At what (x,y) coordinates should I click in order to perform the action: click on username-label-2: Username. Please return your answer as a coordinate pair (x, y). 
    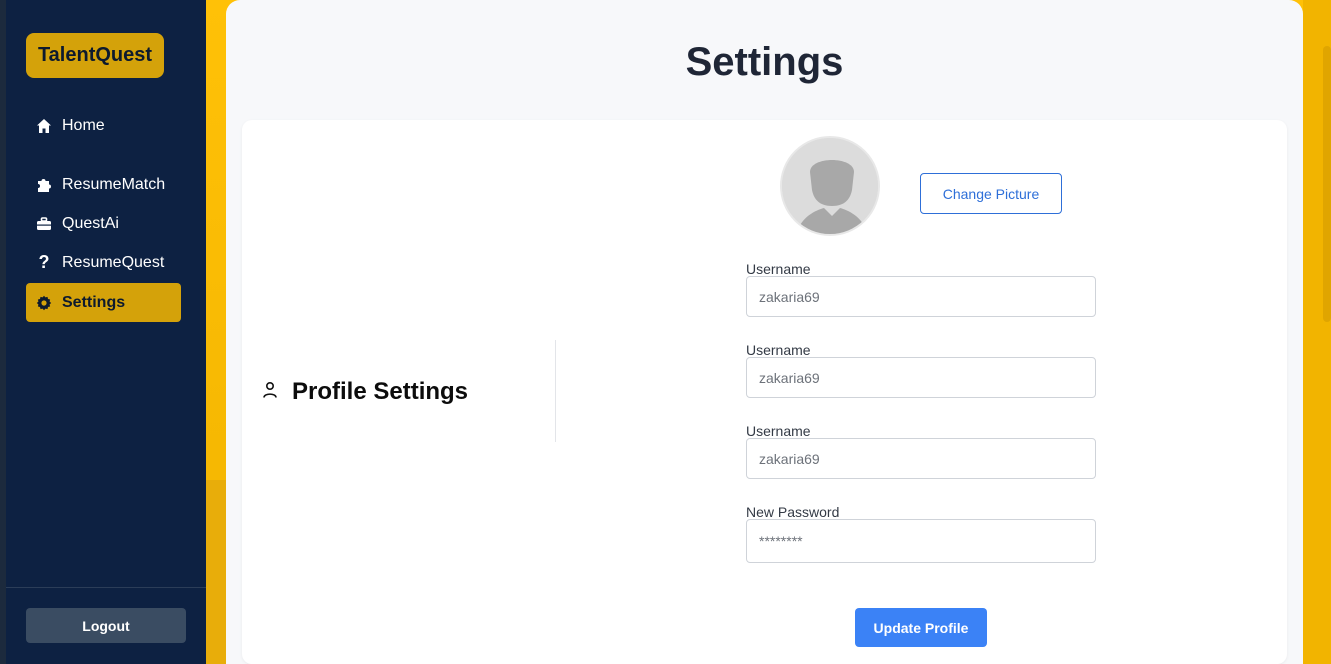
    Looking at the image, I should click on (778, 350).